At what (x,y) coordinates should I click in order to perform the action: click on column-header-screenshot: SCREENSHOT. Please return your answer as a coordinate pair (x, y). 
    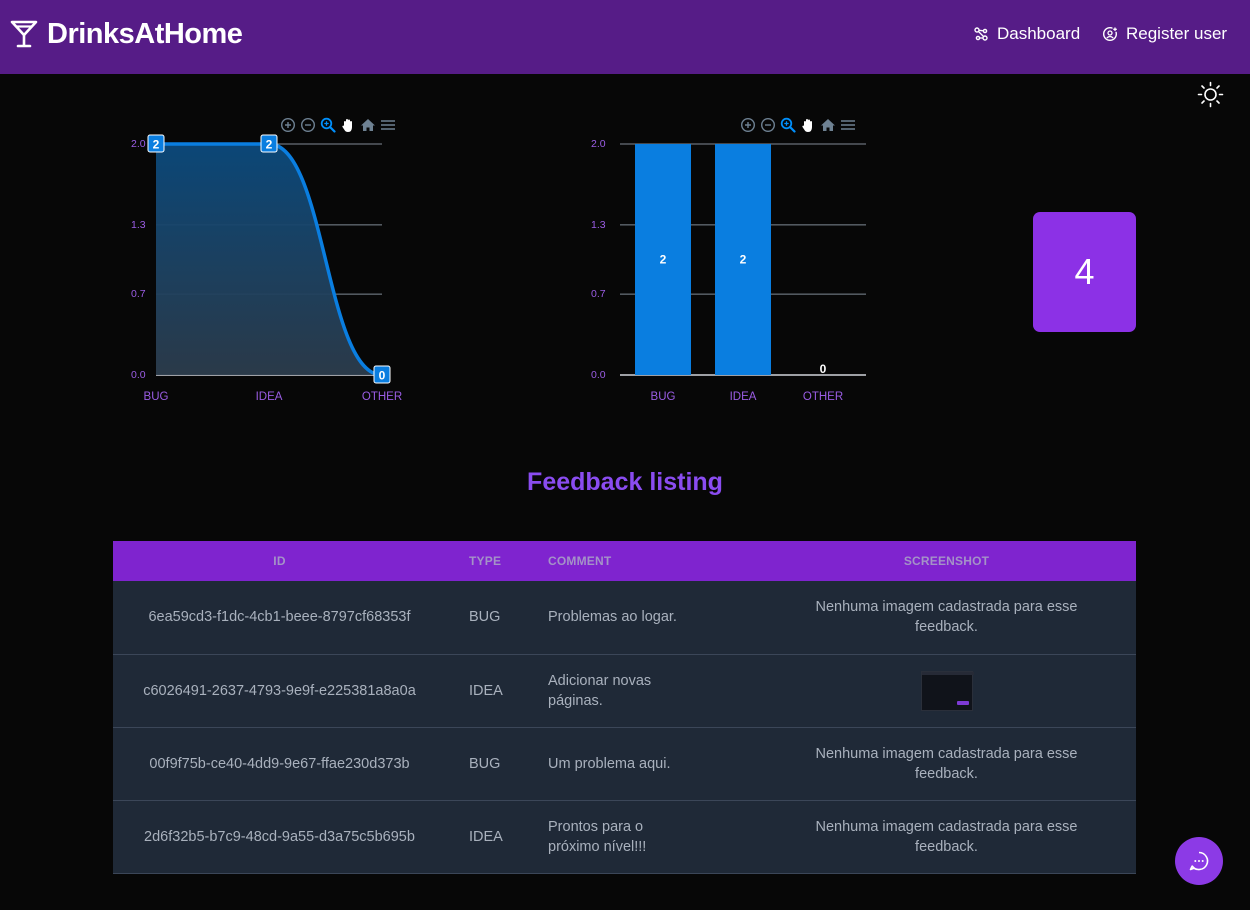
    Looking at the image, I should click on (946, 561).